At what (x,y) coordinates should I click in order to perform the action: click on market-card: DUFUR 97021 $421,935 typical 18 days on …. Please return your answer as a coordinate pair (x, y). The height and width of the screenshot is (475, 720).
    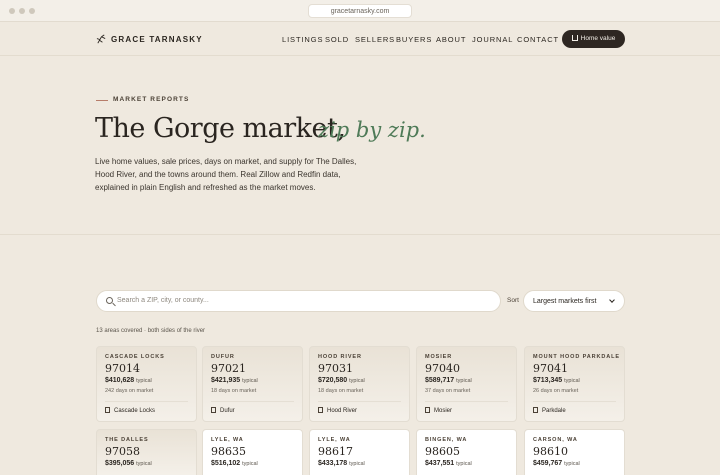
    Looking at the image, I should click on (252, 384).